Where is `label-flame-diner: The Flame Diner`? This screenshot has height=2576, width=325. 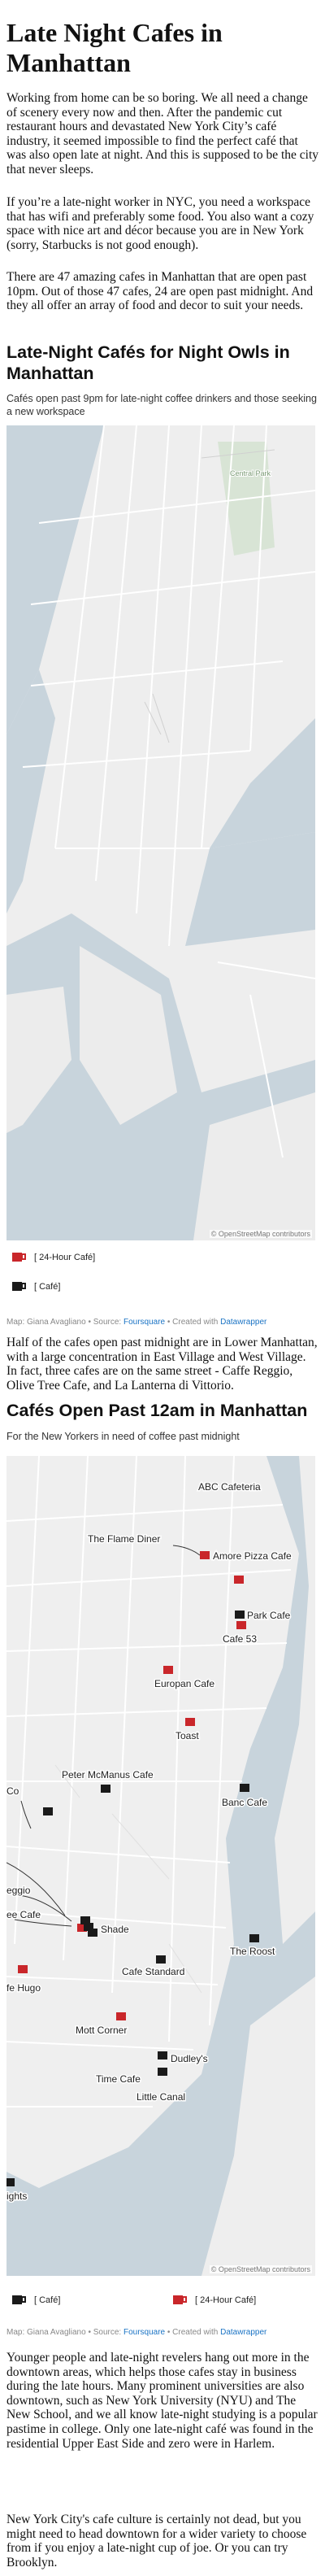
label-flame-diner: The Flame Diner is located at coordinates (124, 1539).